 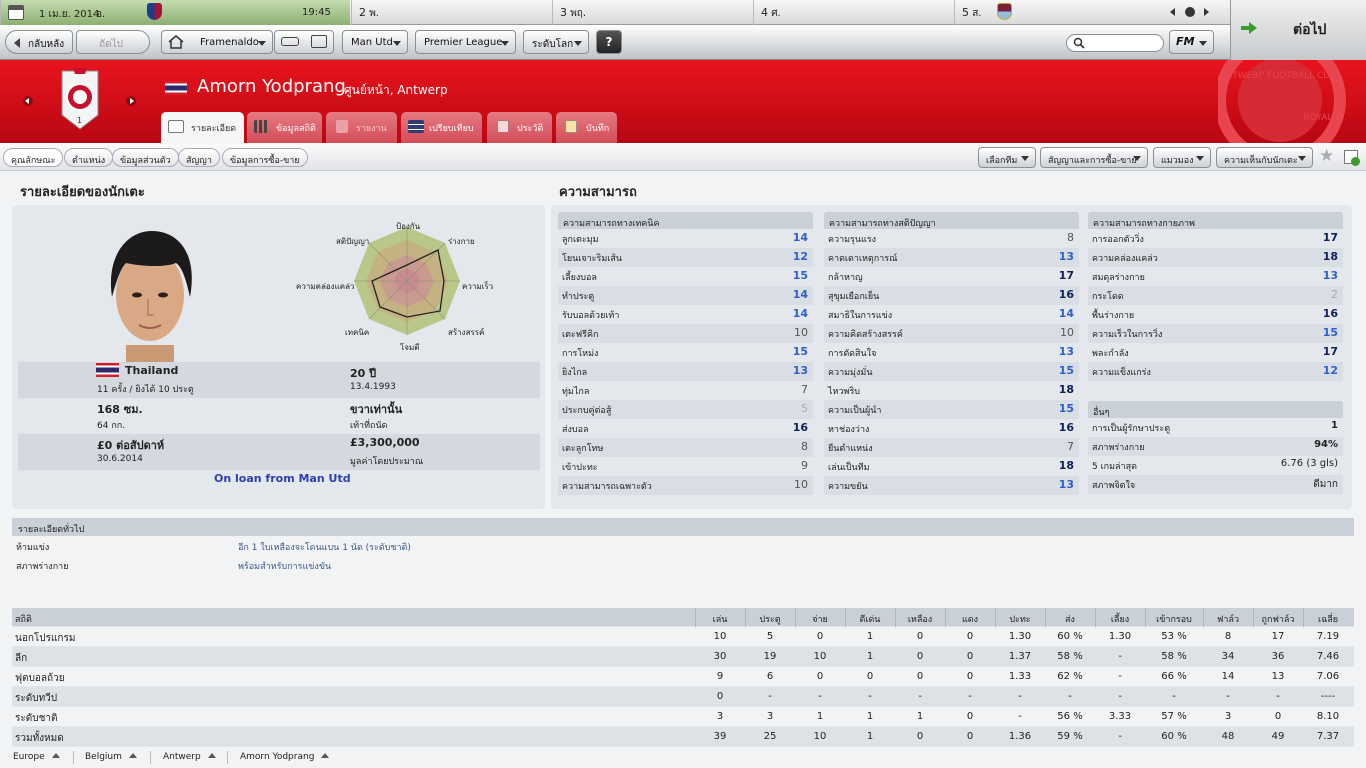 I want to click on calendar-day: 3 พฤ., so click(x=652, y=12).